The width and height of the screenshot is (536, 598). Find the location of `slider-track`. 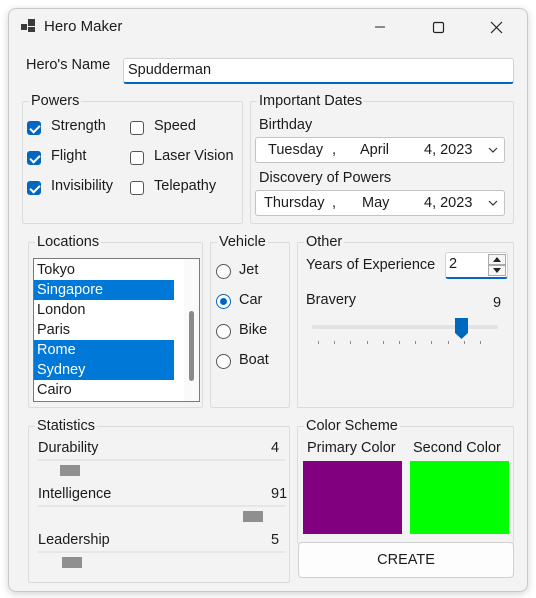

slider-track is located at coordinates (405, 327).